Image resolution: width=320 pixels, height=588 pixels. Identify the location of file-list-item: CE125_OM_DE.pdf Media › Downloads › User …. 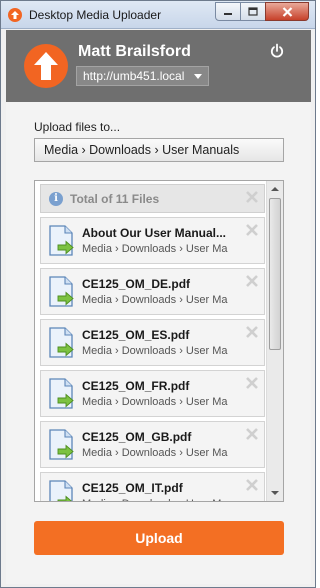
(152, 291).